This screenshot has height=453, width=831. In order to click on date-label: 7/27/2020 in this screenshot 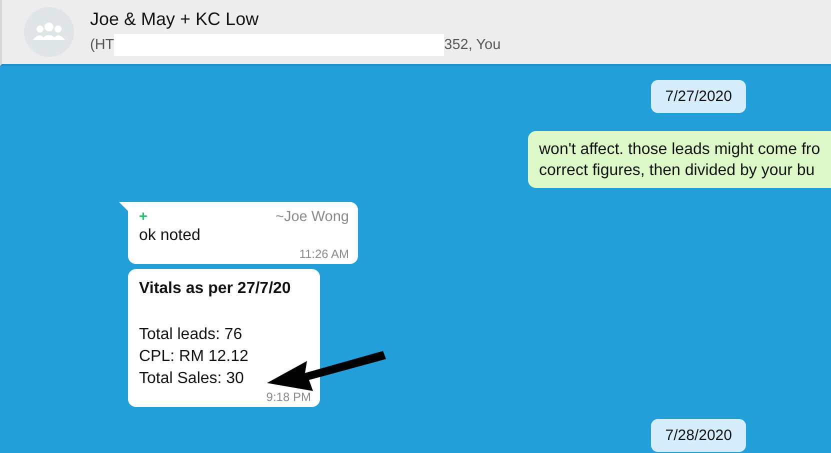, I will do `click(698, 96)`.